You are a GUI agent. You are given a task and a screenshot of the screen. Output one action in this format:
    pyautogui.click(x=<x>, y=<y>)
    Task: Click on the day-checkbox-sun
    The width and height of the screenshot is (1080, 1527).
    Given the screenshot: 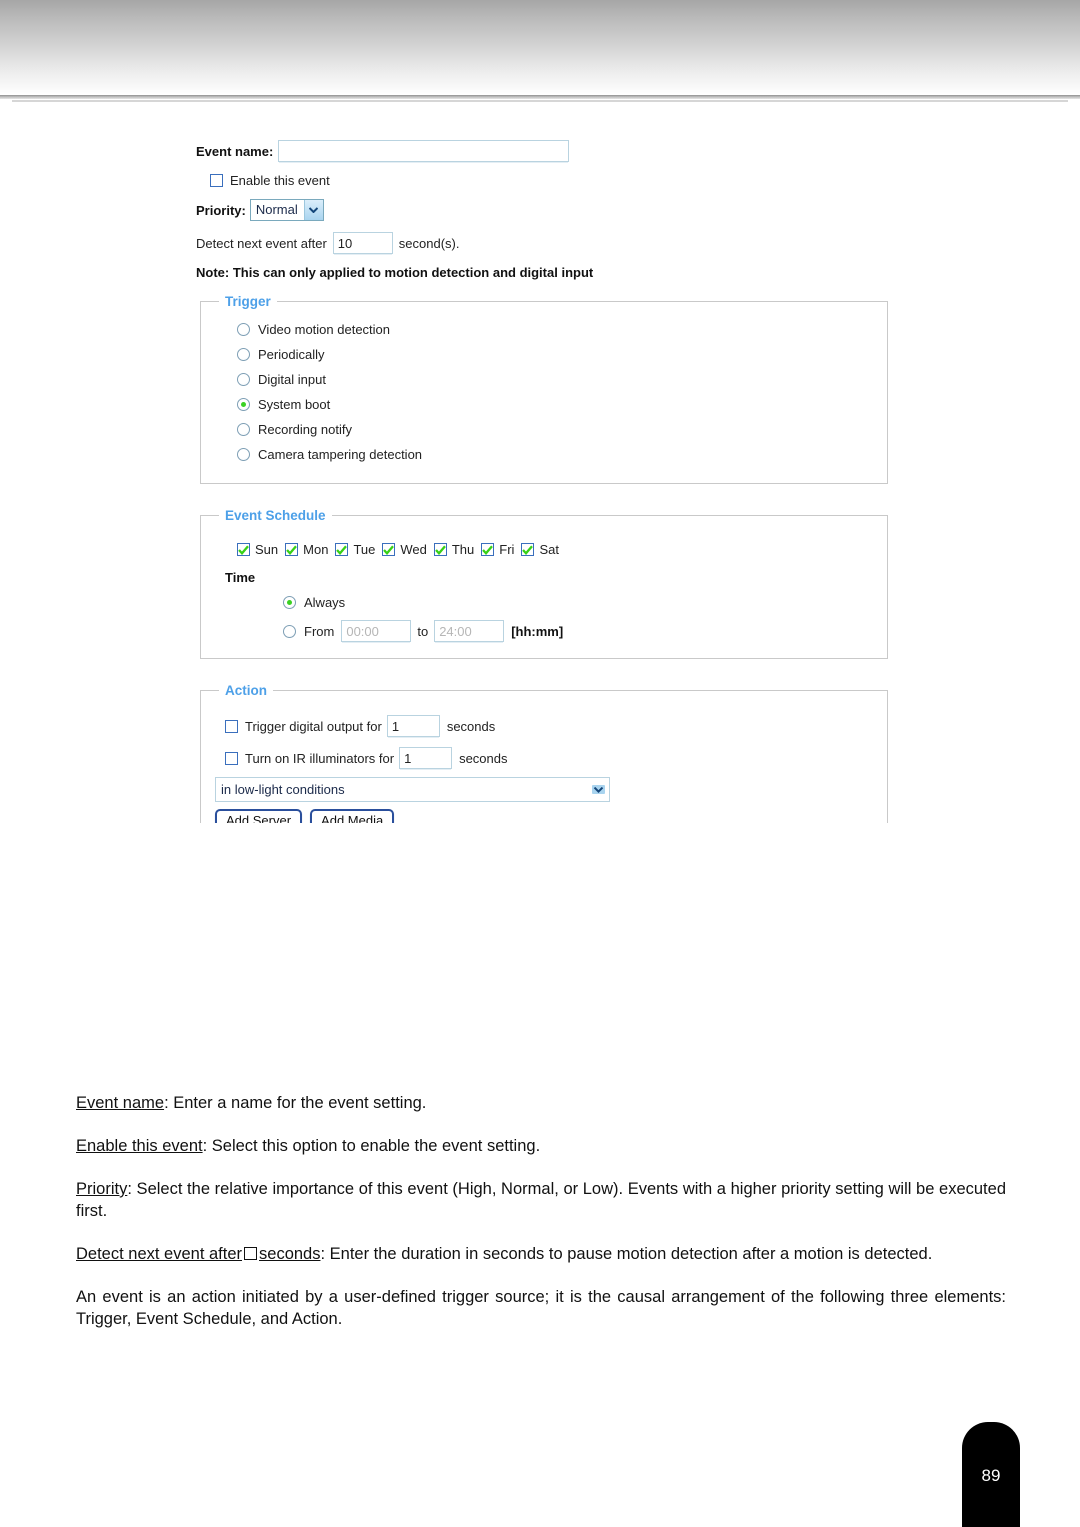 What is the action you would take?
    pyautogui.click(x=243, y=549)
    